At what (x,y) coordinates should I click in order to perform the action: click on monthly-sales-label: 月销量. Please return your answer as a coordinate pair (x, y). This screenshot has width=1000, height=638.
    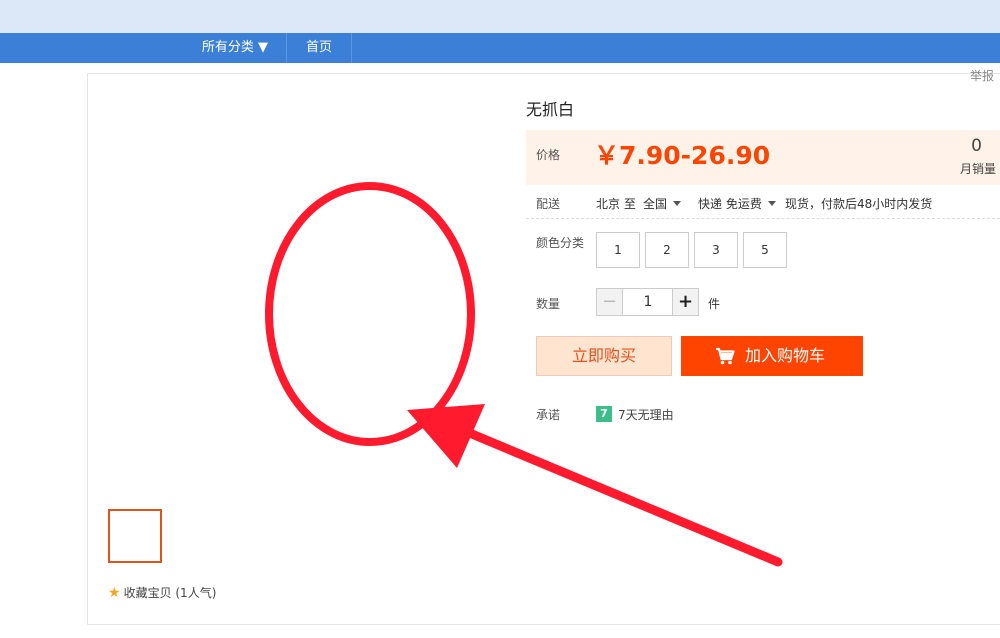
    Looking at the image, I should click on (977, 169).